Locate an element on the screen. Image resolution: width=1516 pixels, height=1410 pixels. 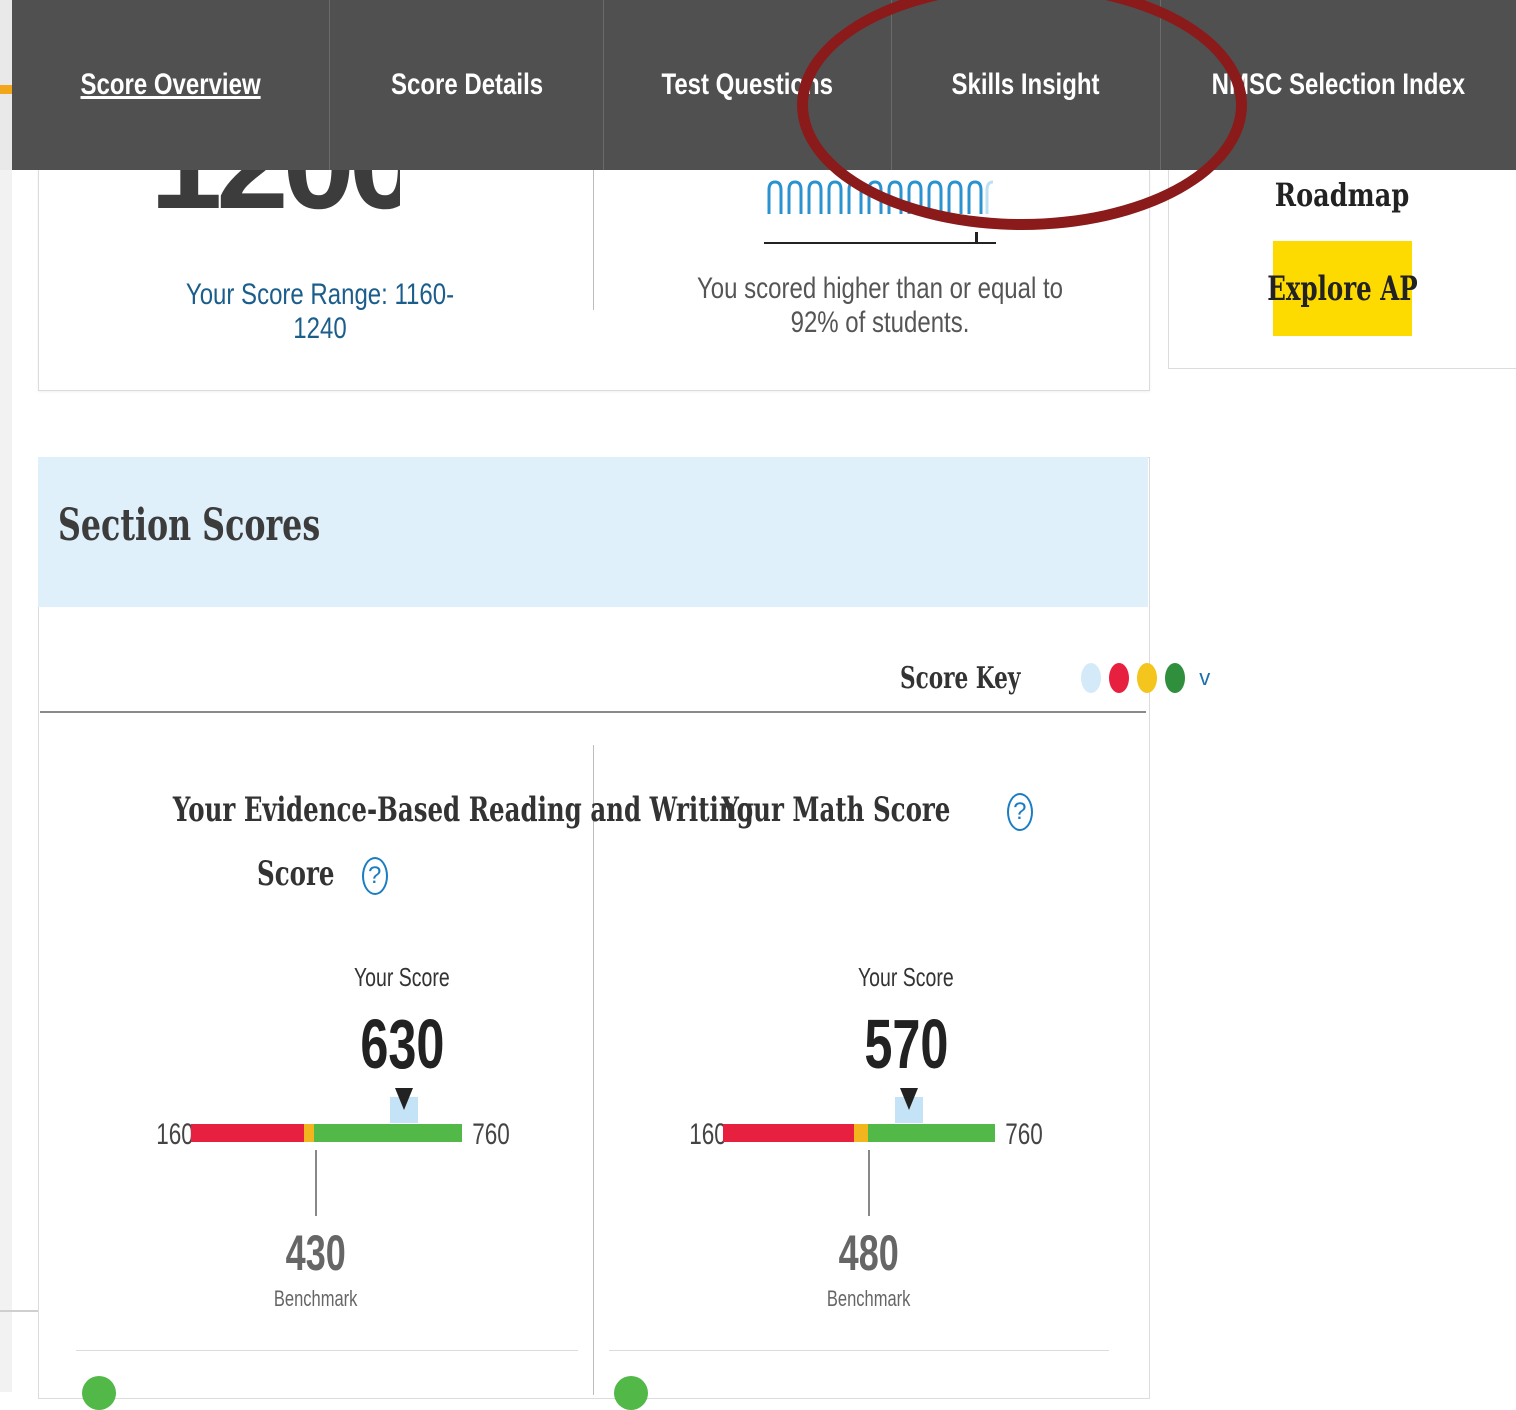
ebrw-score: 630 is located at coordinates (402, 1044).